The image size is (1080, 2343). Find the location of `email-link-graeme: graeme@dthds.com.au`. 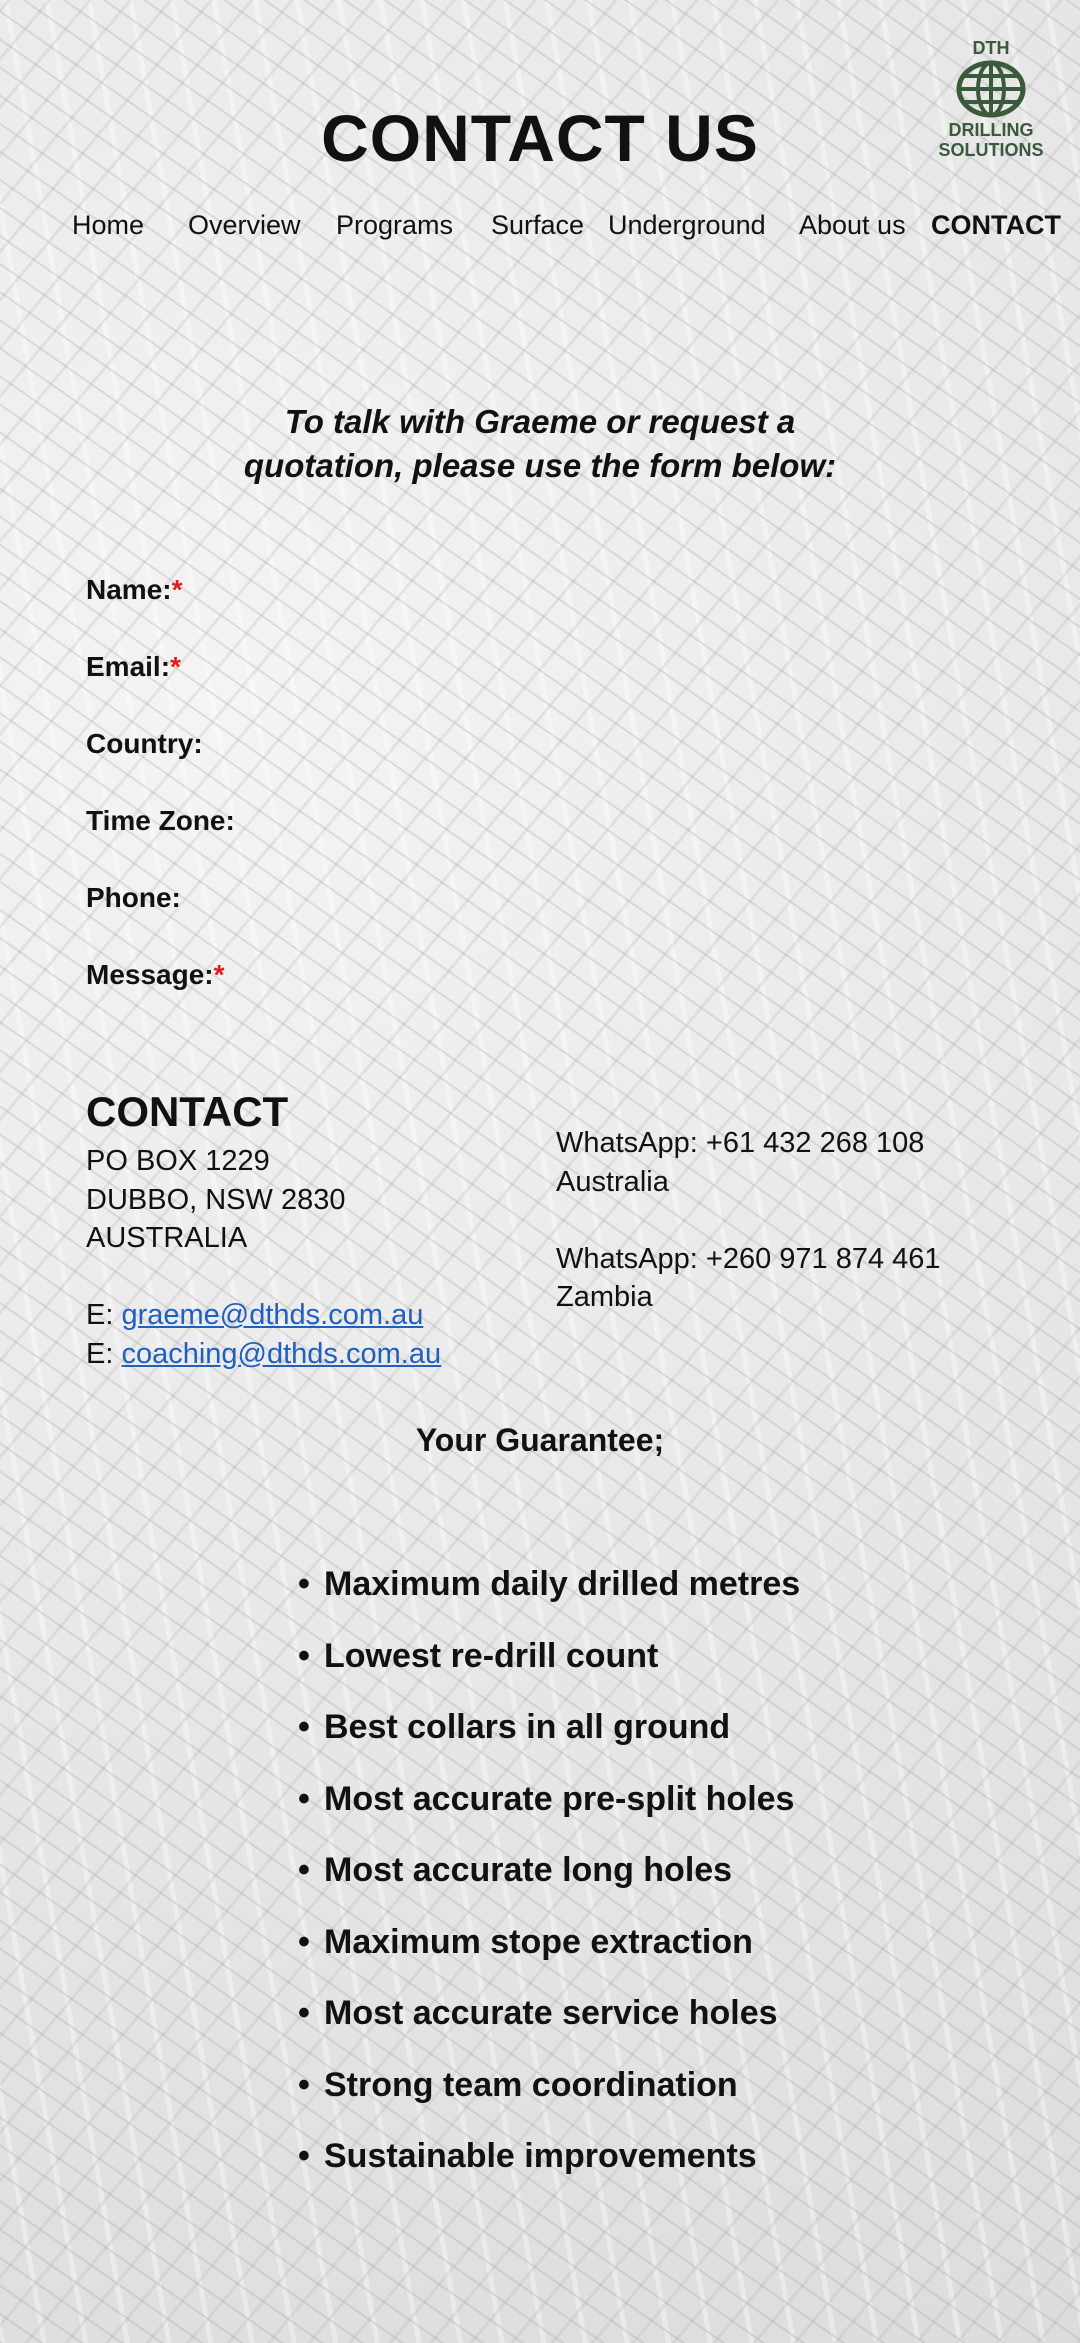

email-link-graeme: graeme@dthds.com.au is located at coordinates (272, 1315).